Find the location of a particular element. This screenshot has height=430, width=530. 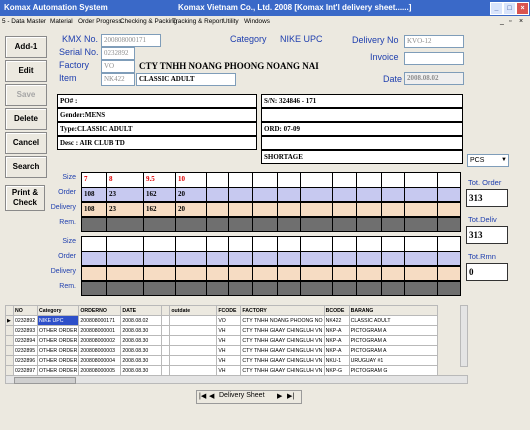

table-cell: 200808000001 is located at coordinates (100, 330).